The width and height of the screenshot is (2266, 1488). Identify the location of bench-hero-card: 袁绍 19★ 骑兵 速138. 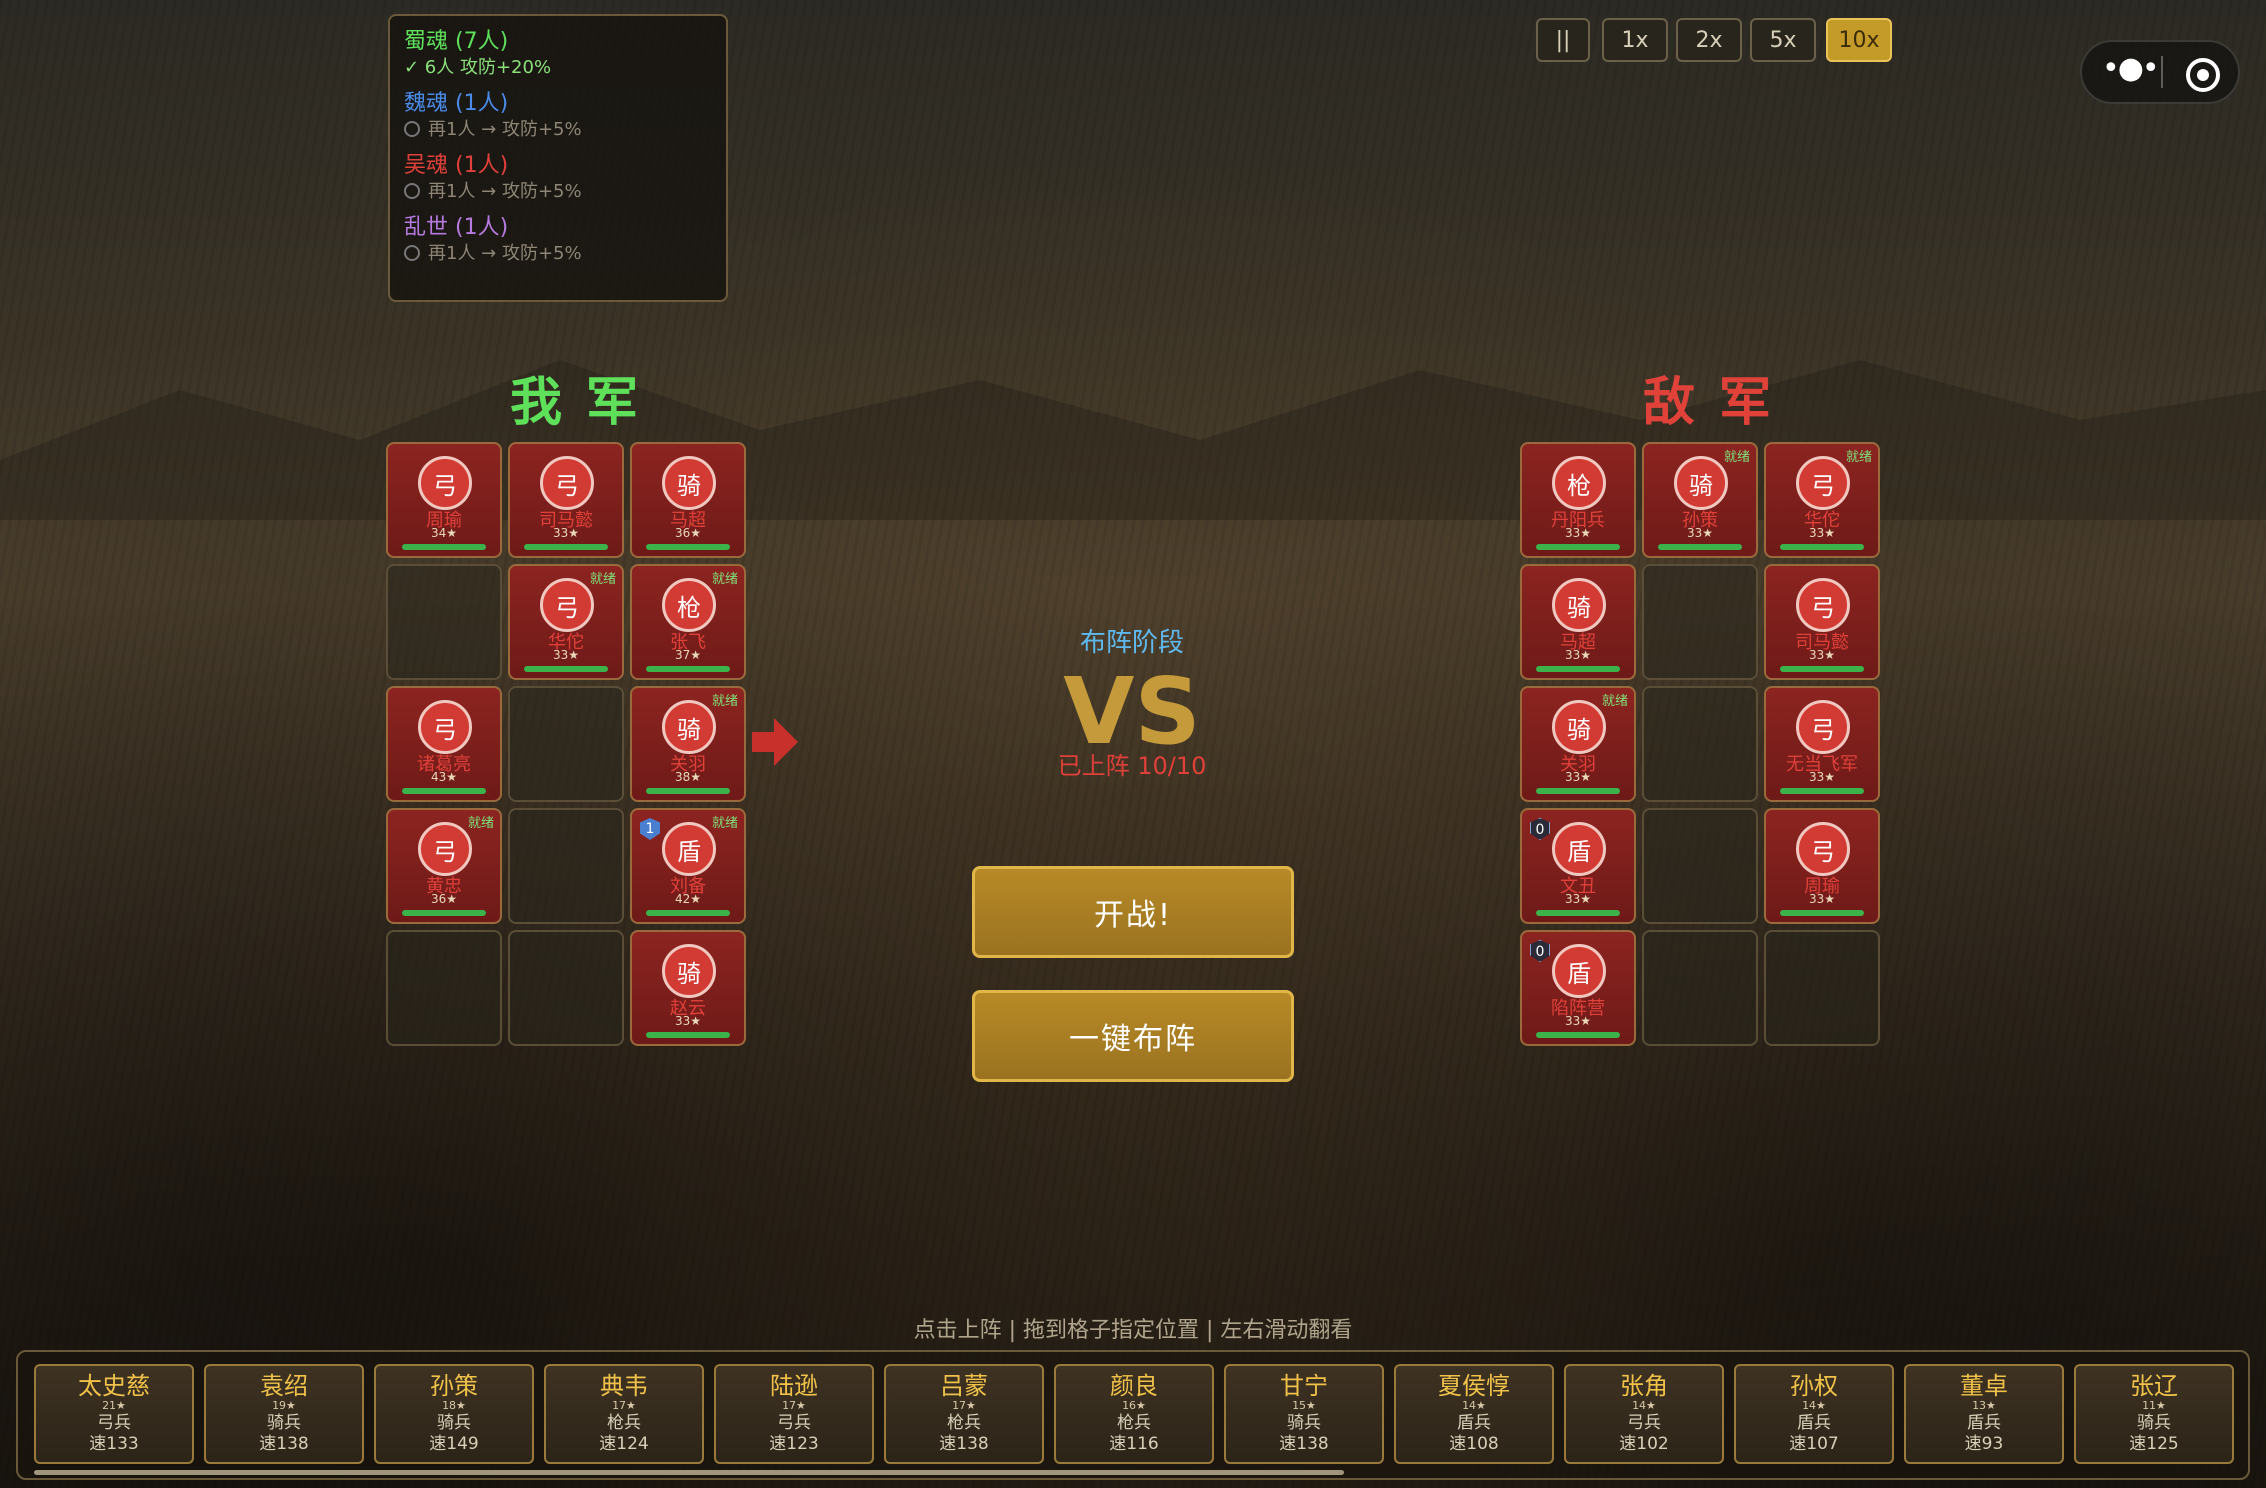
(284, 1414).